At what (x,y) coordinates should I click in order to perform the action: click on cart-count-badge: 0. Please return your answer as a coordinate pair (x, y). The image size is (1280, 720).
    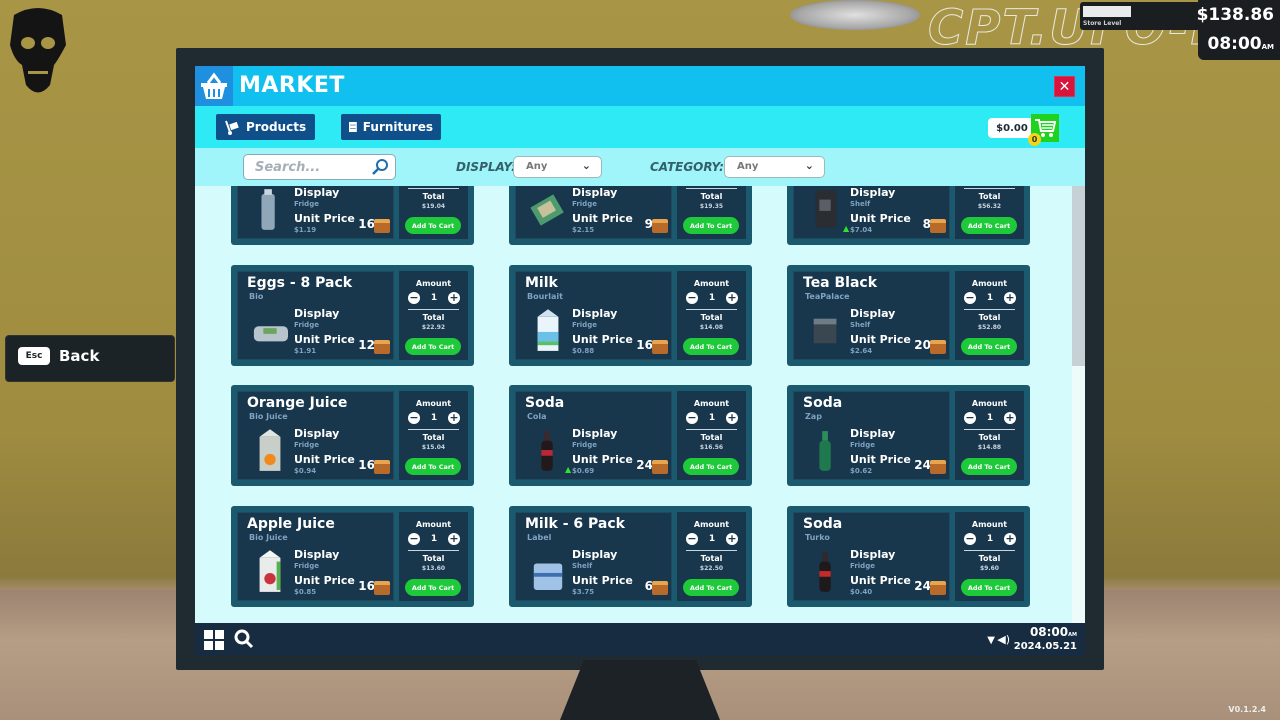
    Looking at the image, I should click on (1034, 139).